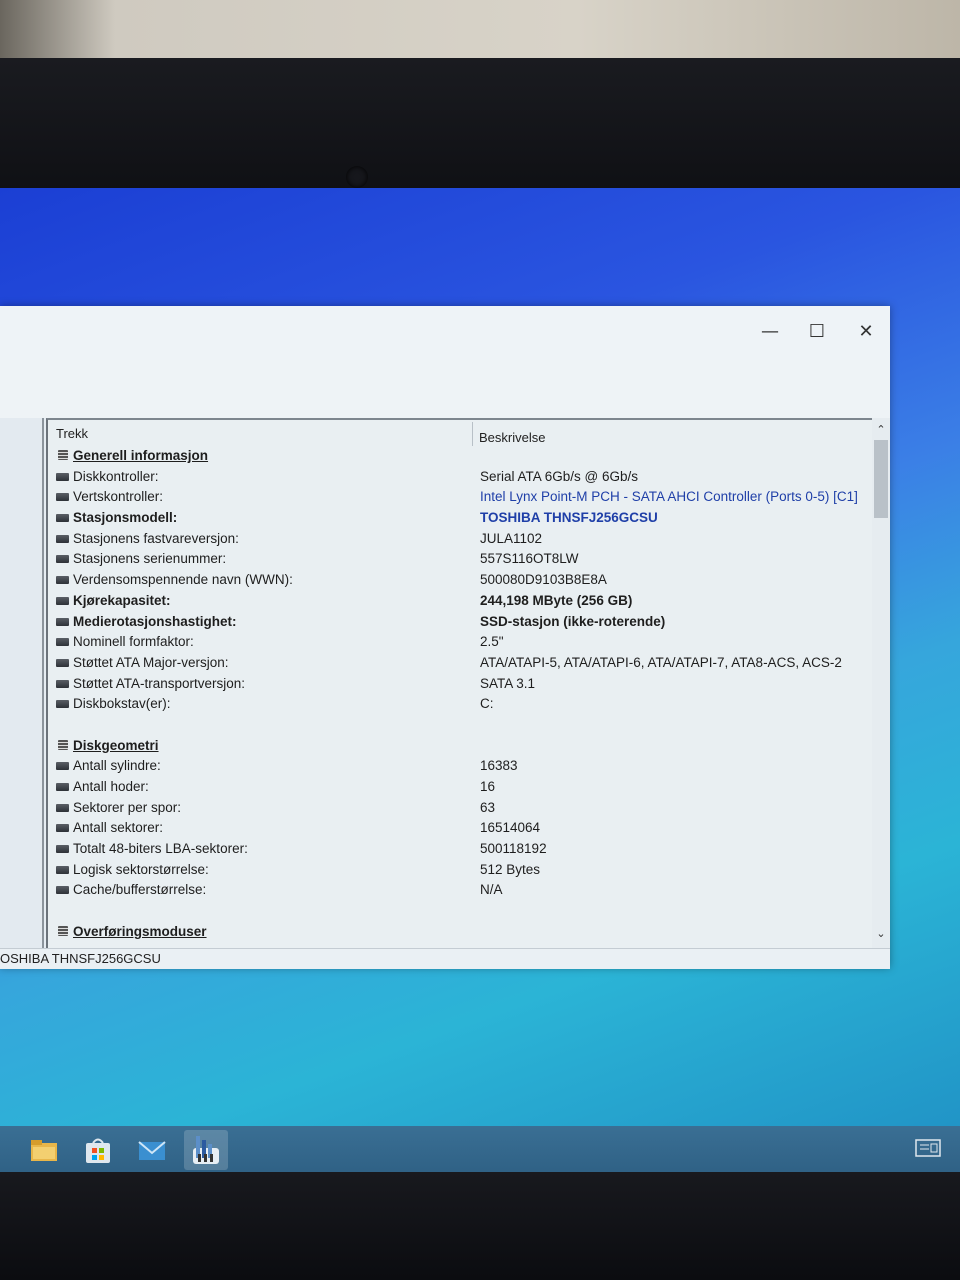  What do you see at coordinates (770, 331) in the screenshot?
I see `minimize-button: —` at bounding box center [770, 331].